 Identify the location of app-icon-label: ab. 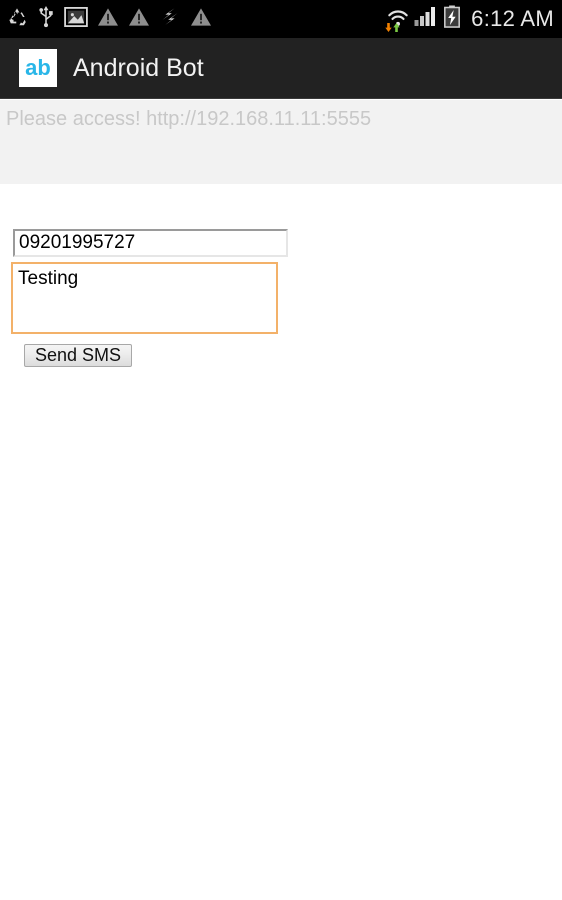
(38, 67).